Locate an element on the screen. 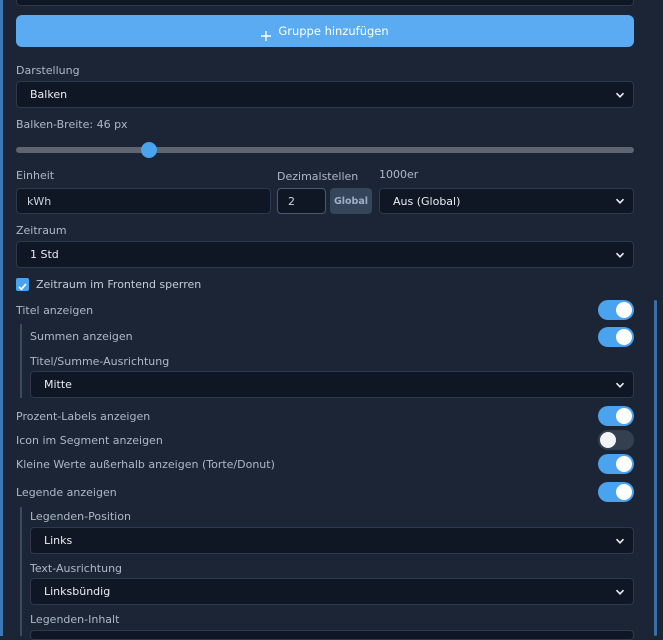  legenden-inhalt-label: Legenden-Inhalt is located at coordinates (75, 619).